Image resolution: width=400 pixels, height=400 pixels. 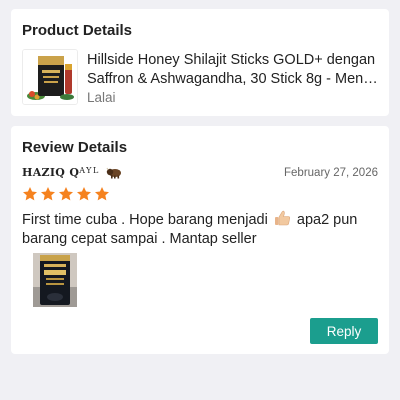 What do you see at coordinates (113, 173) in the screenshot?
I see `bison-icon` at bounding box center [113, 173].